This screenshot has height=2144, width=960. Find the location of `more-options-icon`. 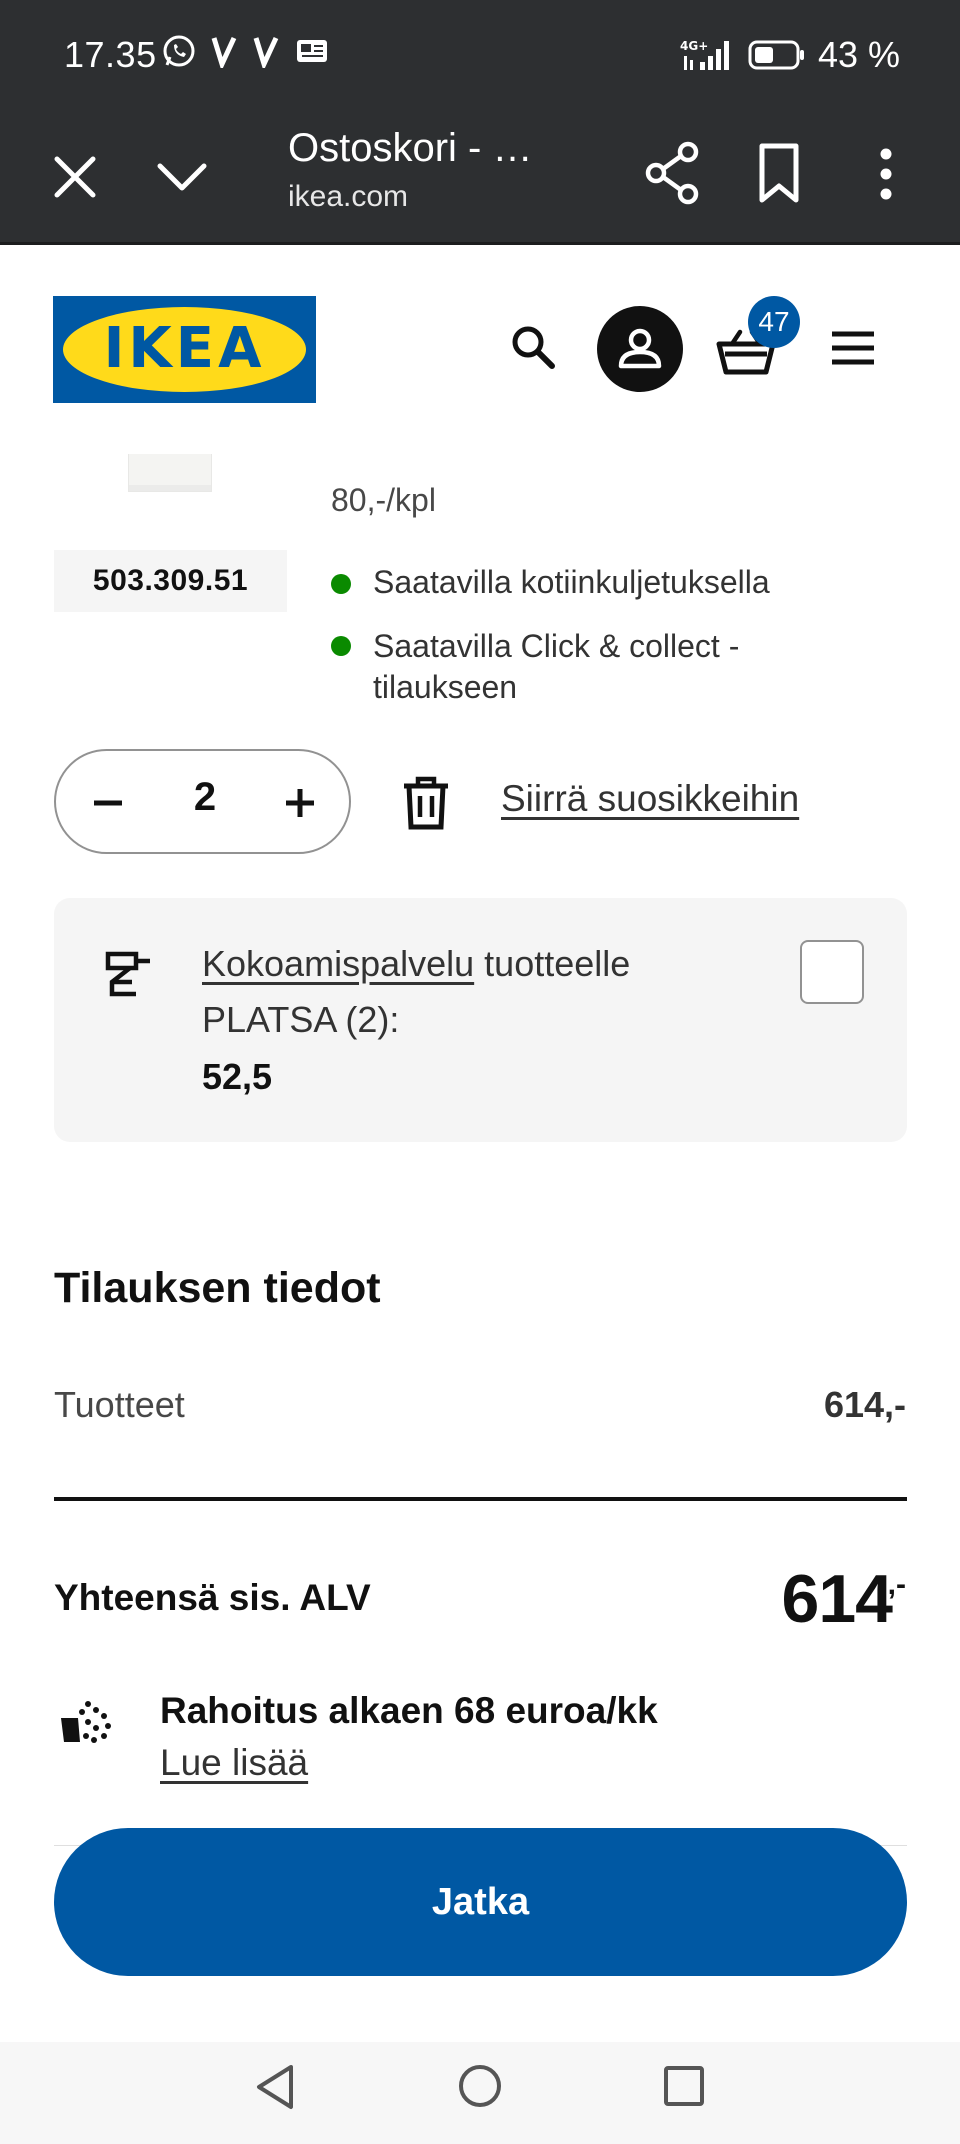

more-options-icon is located at coordinates (886, 174).